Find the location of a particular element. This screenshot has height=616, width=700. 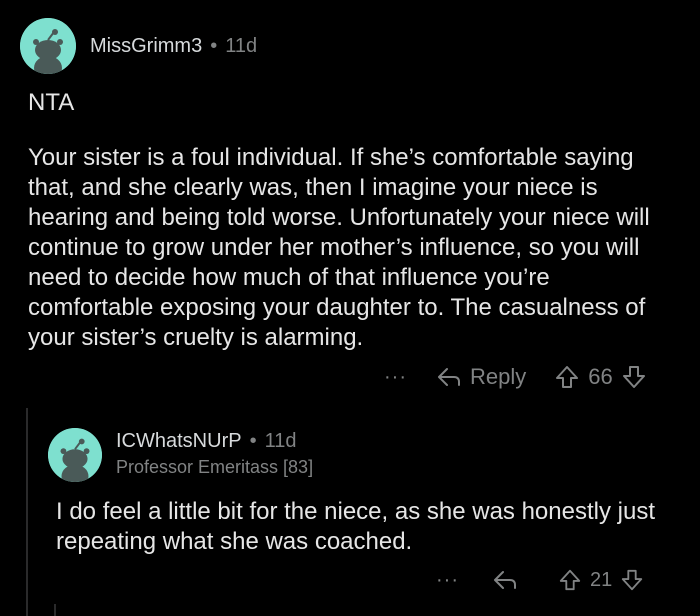

vote-count: 21 is located at coordinates (601, 579).